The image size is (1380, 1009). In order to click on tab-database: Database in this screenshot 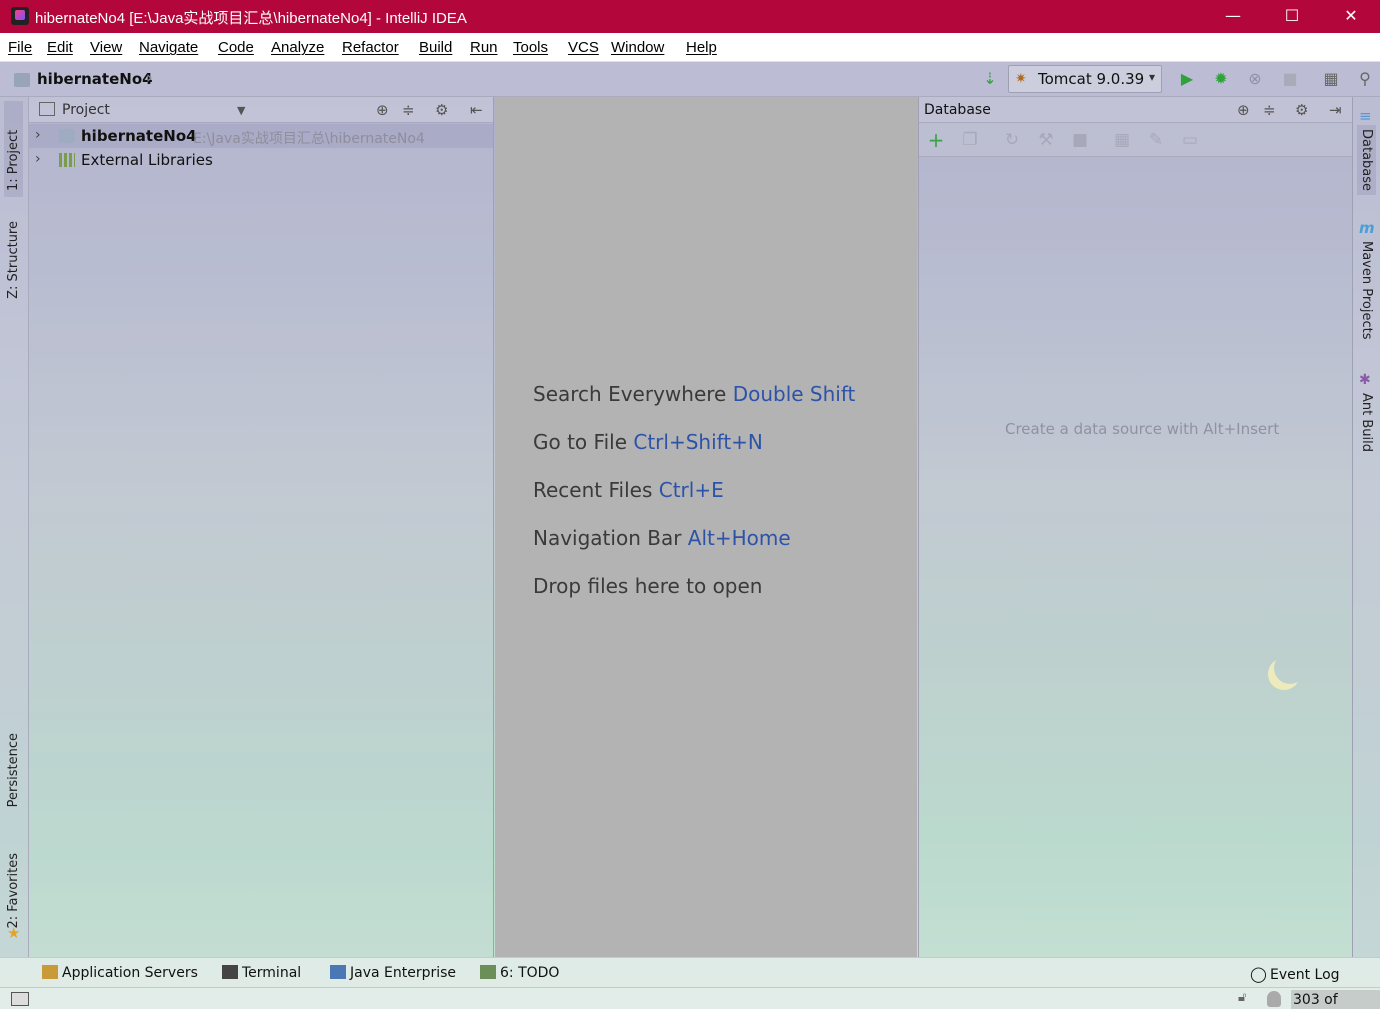, I will do `click(1366, 160)`.